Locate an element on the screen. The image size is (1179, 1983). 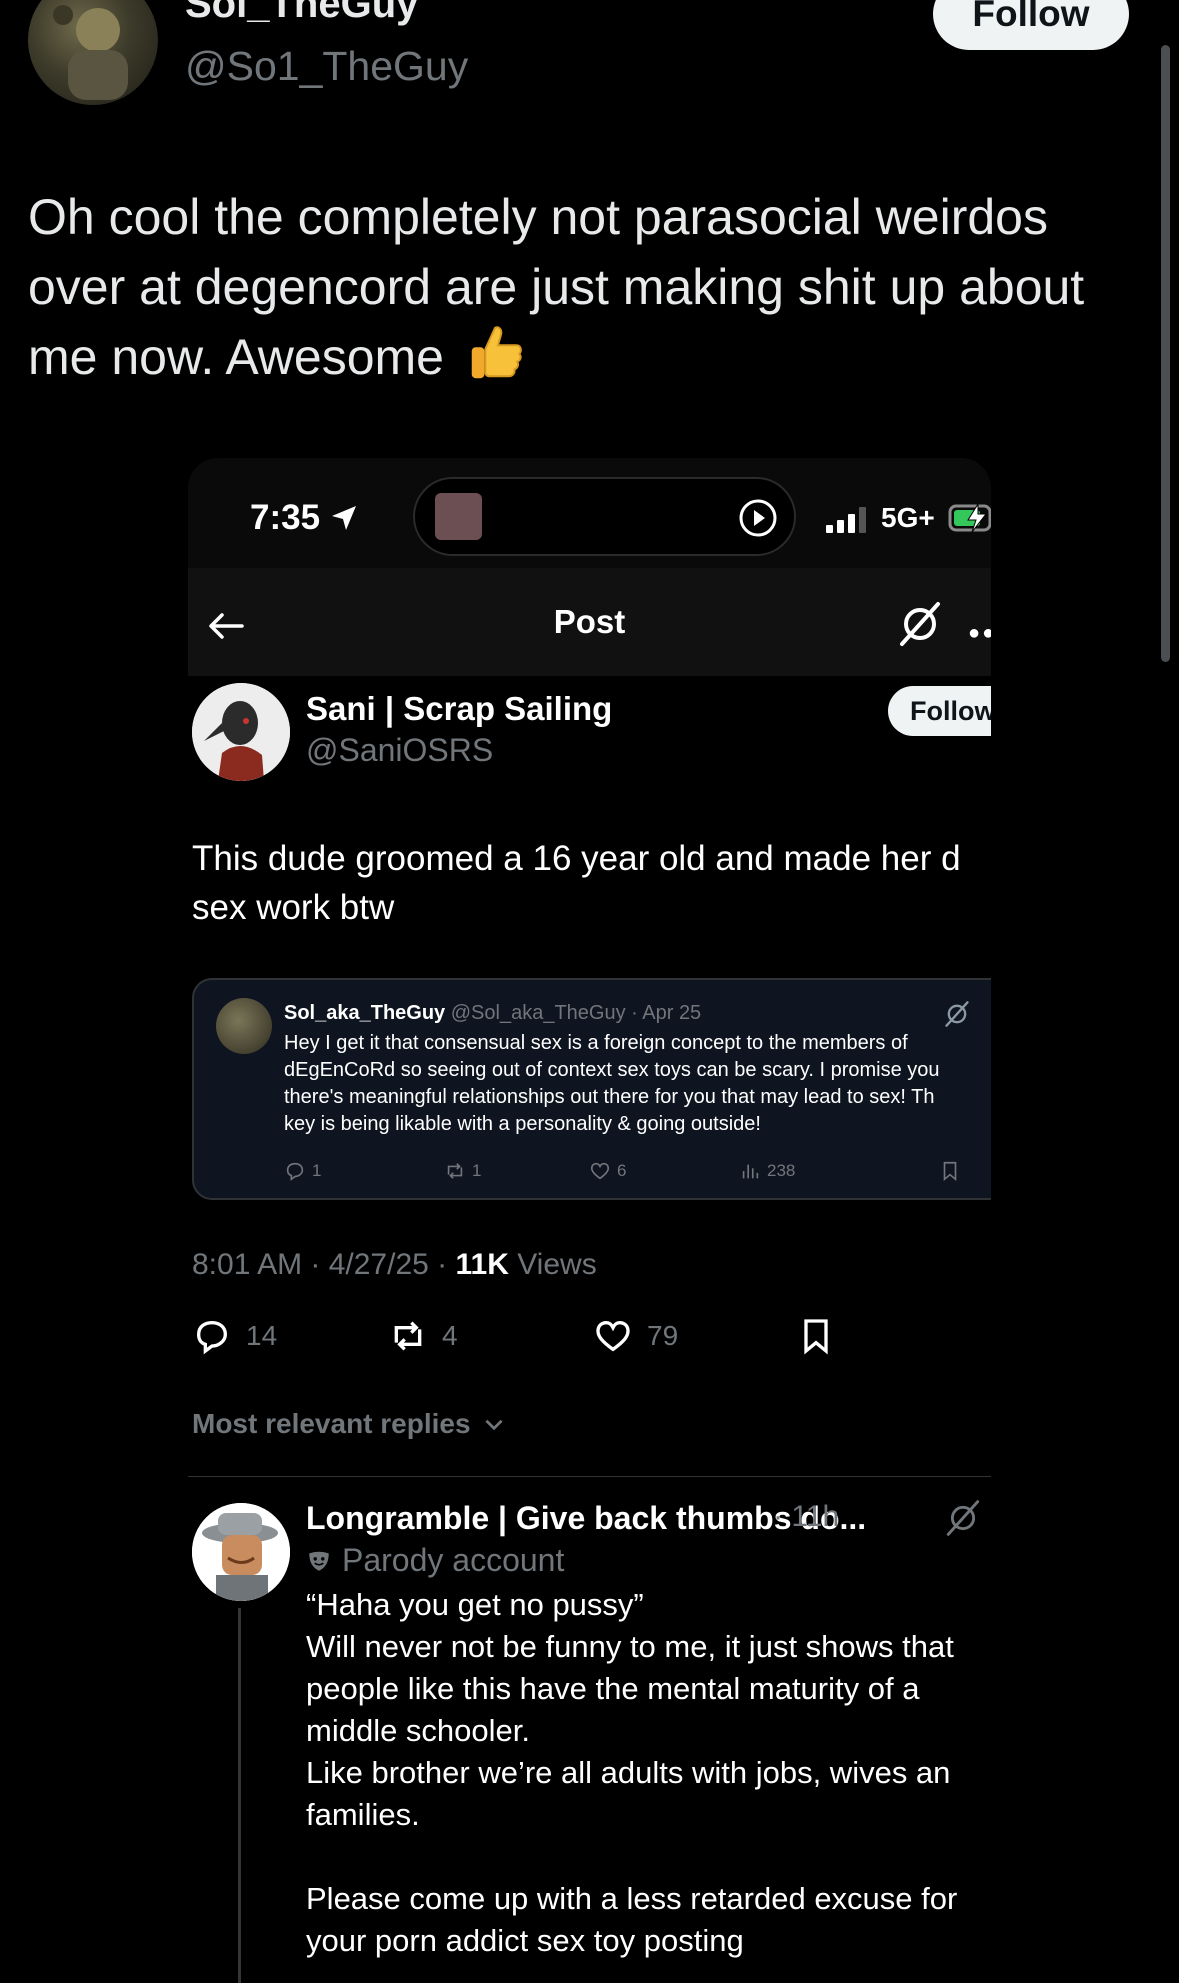
signal-icon is located at coordinates (846, 520).